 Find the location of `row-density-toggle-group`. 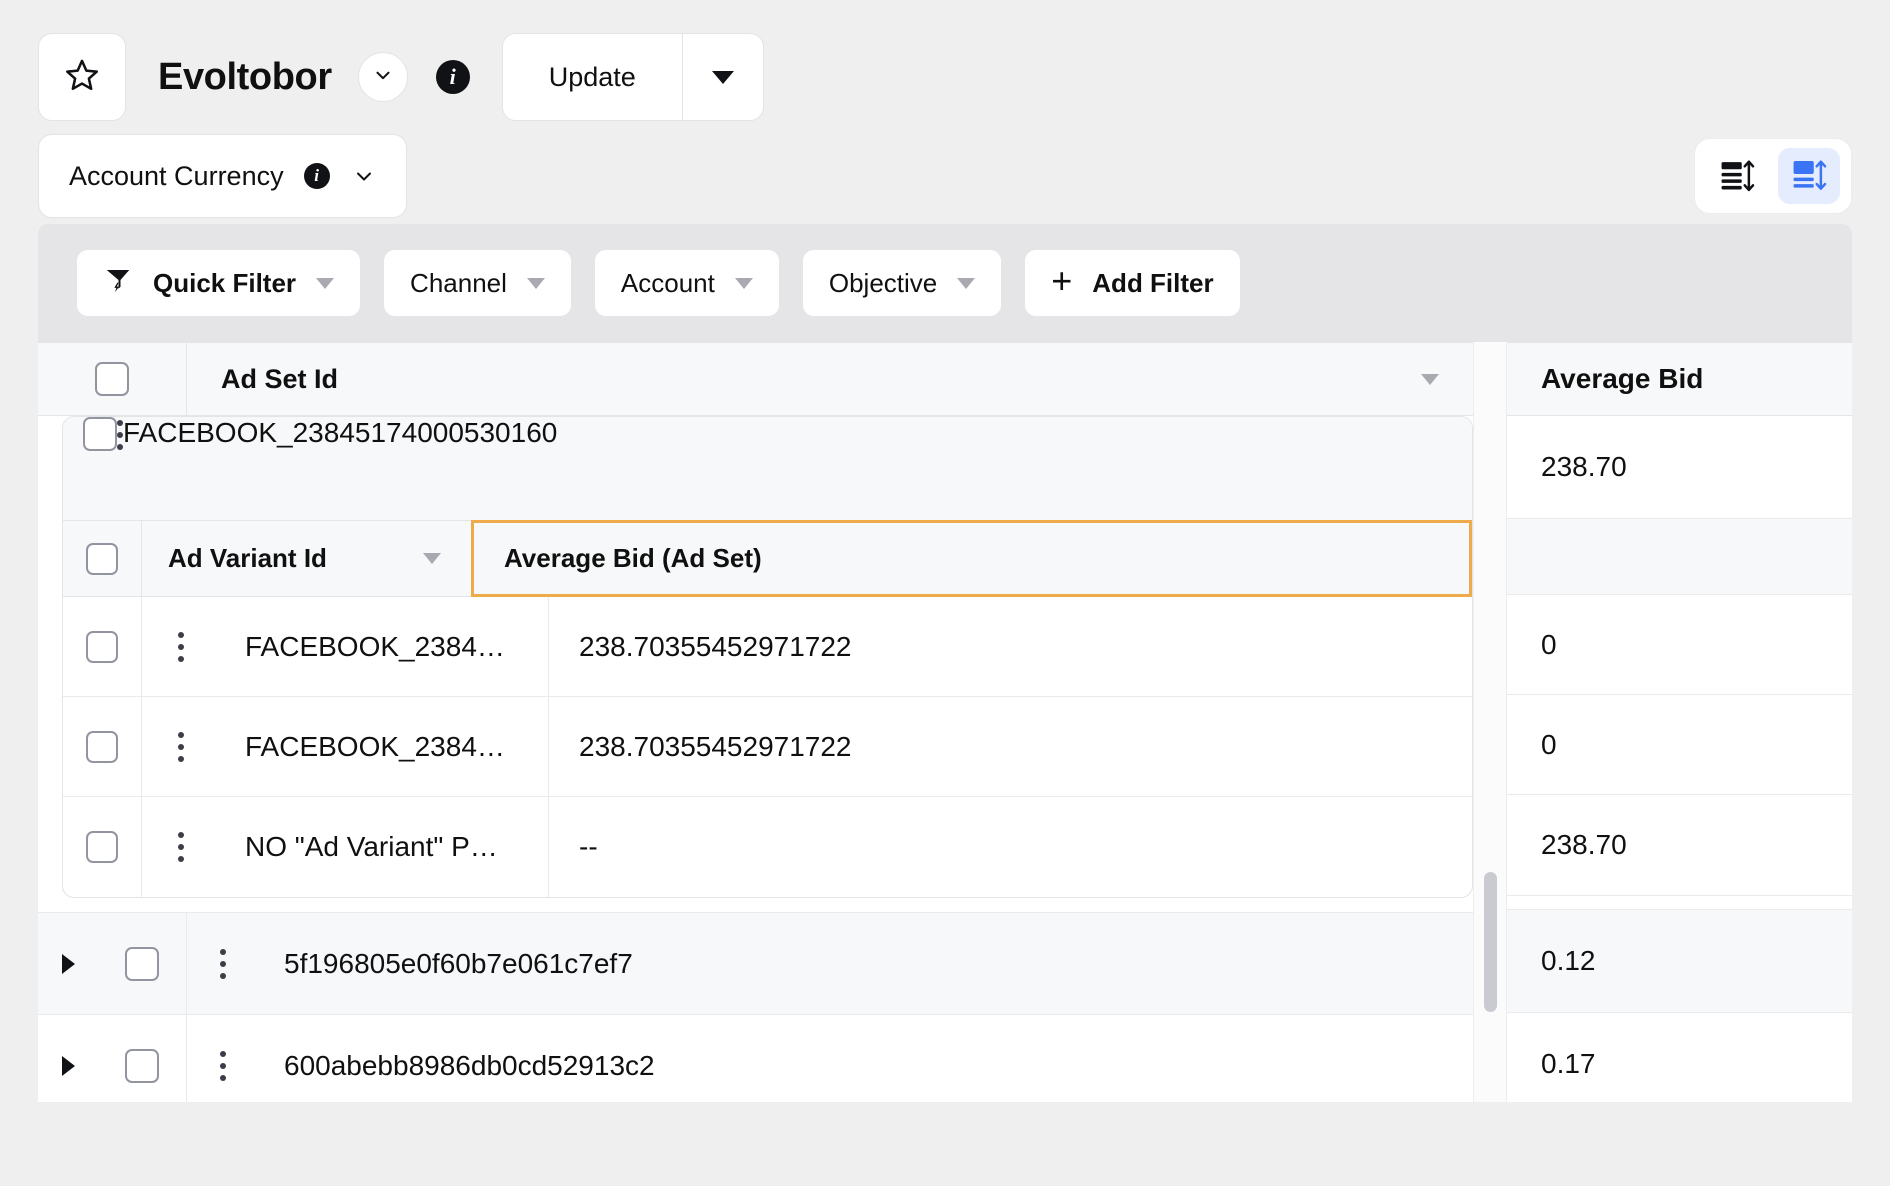

row-density-toggle-group is located at coordinates (1773, 176).